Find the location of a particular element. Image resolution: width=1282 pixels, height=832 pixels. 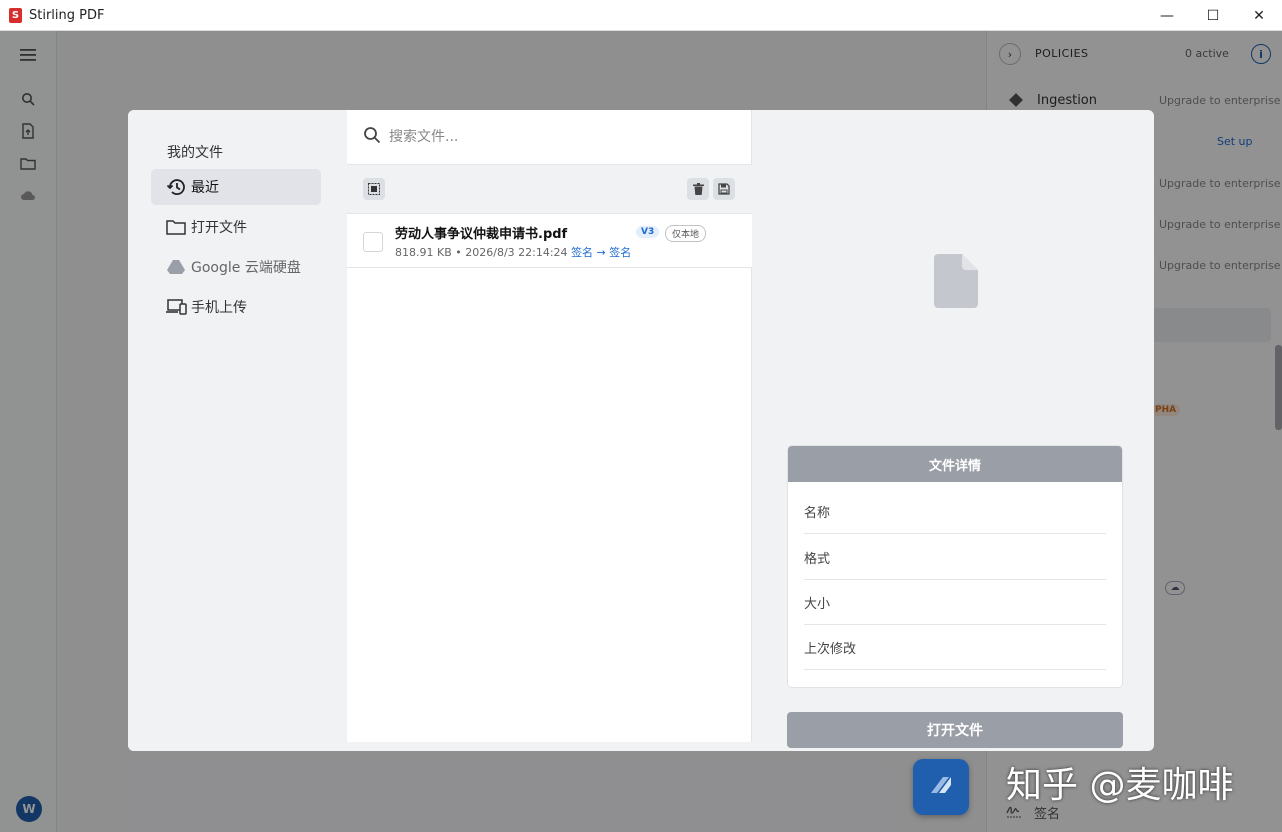

file-checkbox is located at coordinates (373, 242).